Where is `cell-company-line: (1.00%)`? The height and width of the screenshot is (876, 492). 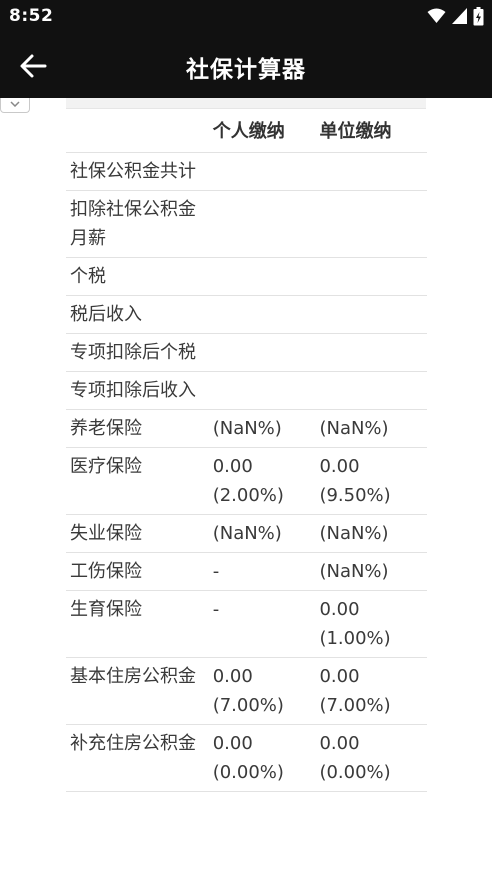
cell-company-line: (1.00%) is located at coordinates (355, 638).